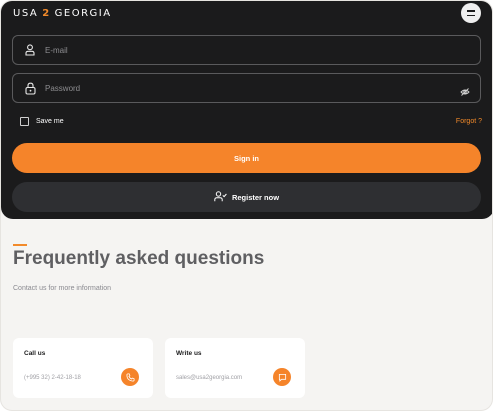 This screenshot has height=413, width=495. I want to click on save-me-checkbox, so click(24, 121).